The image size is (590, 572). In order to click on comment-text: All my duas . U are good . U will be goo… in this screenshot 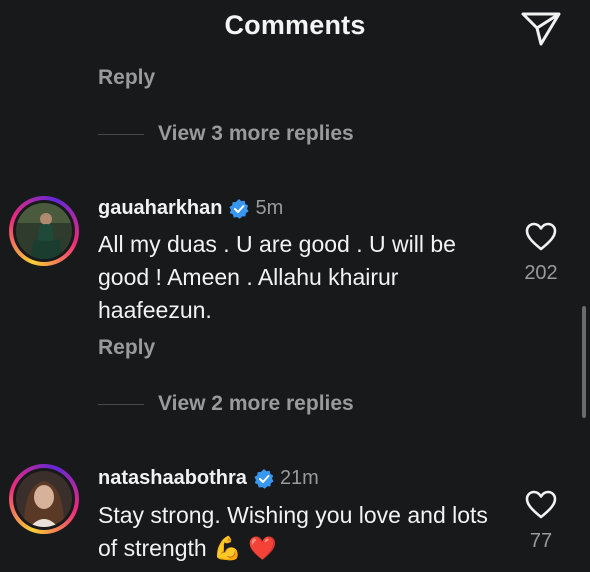, I will do `click(277, 277)`.